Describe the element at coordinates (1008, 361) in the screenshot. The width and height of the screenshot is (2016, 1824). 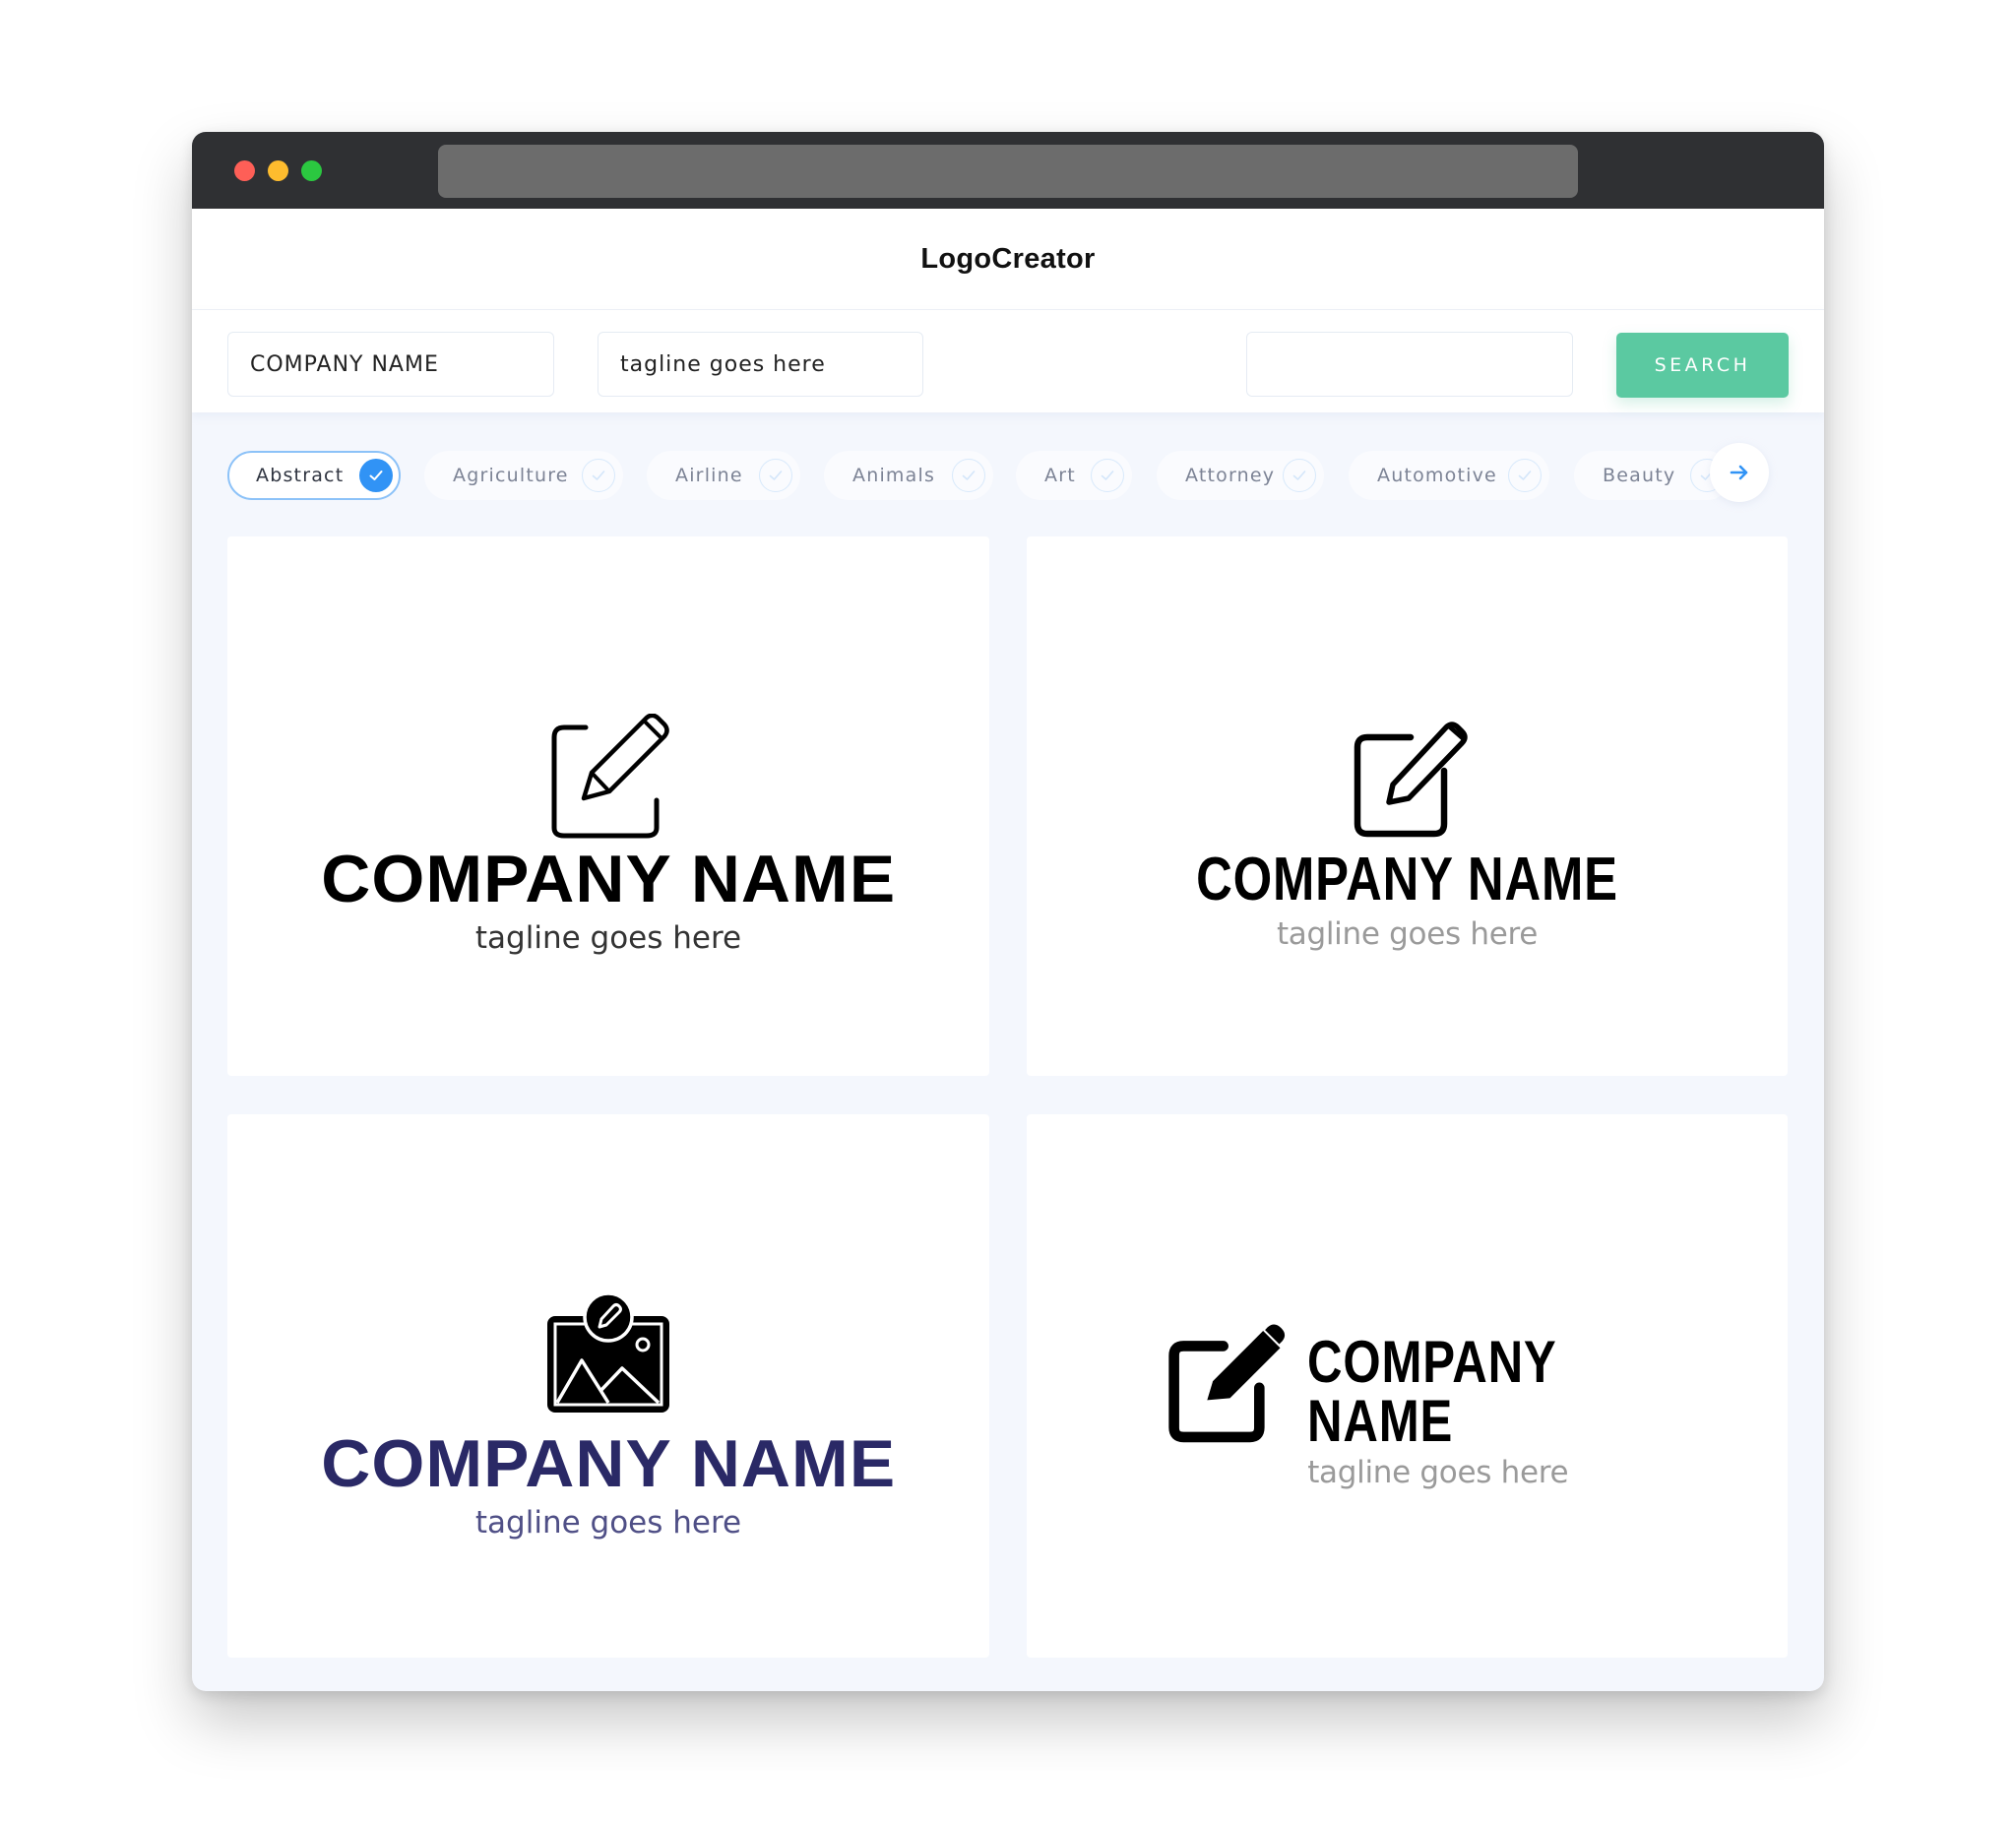
I see `search-row: COMPANY NAME tagline goes here SEARCH` at that location.